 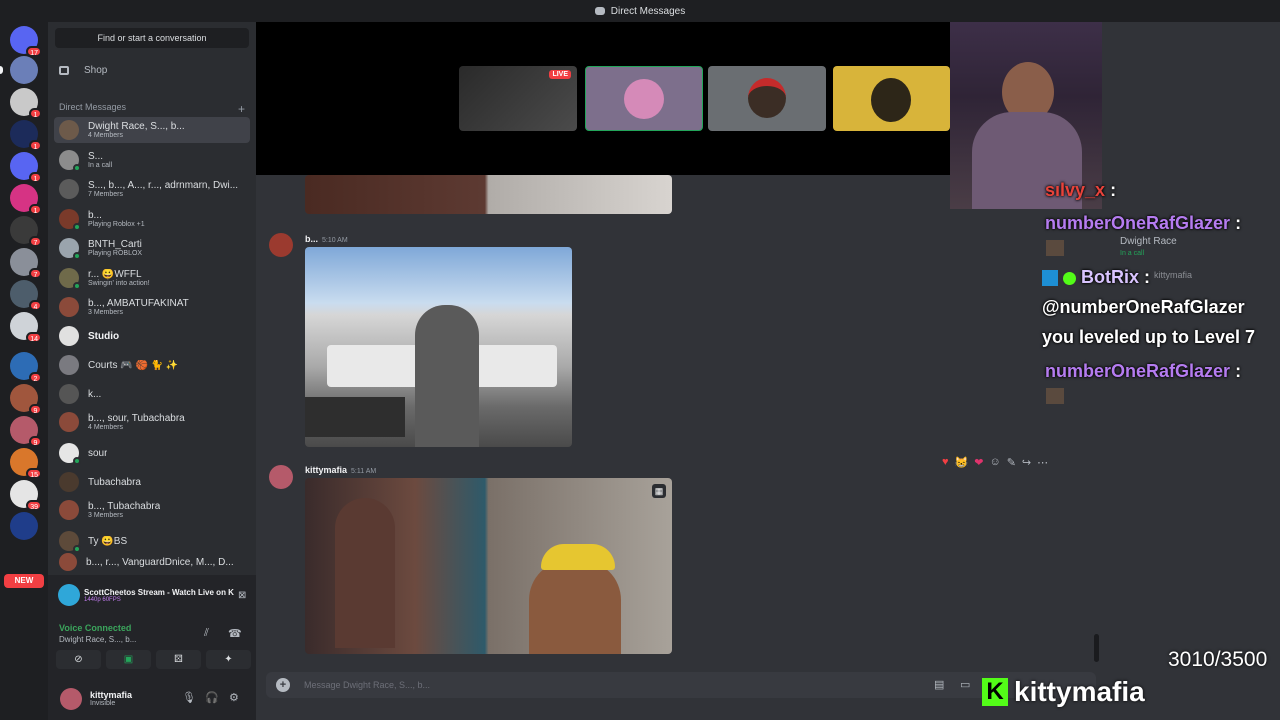 I want to click on activity-button: ⚄, so click(x=178, y=659).